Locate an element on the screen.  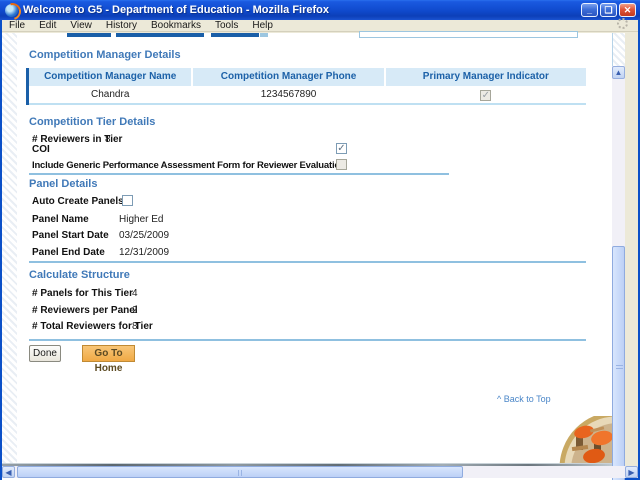
cell-manager-name: Chandra is located at coordinates (110, 94).